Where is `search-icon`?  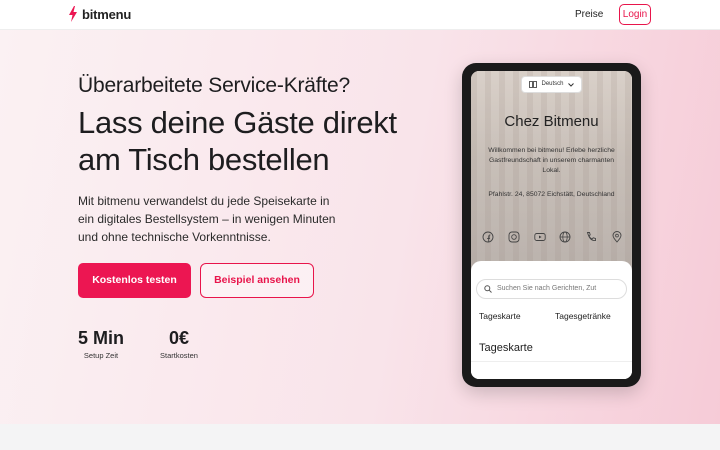
search-icon is located at coordinates (488, 289).